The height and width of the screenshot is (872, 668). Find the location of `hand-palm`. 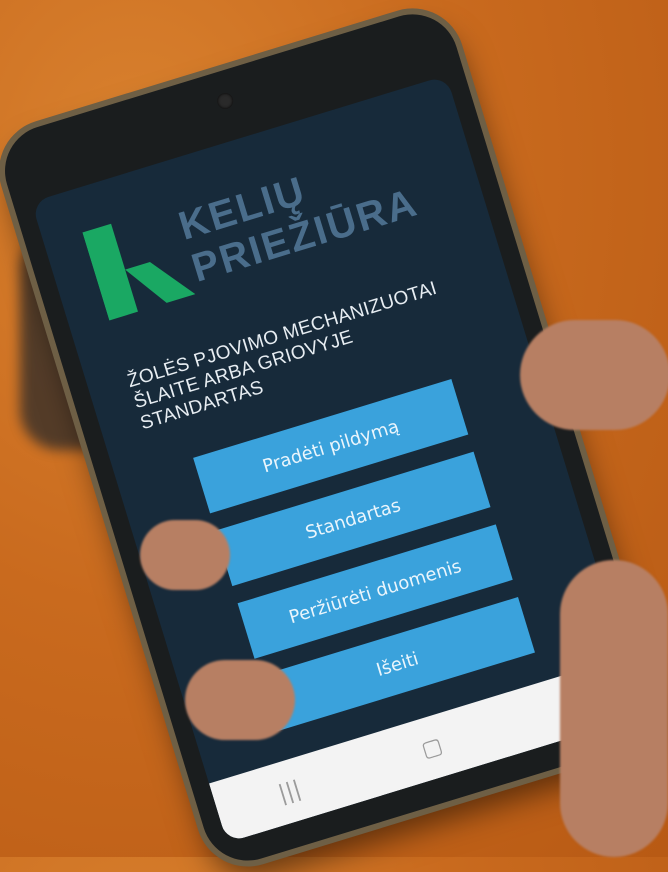

hand-palm is located at coordinates (614, 708).